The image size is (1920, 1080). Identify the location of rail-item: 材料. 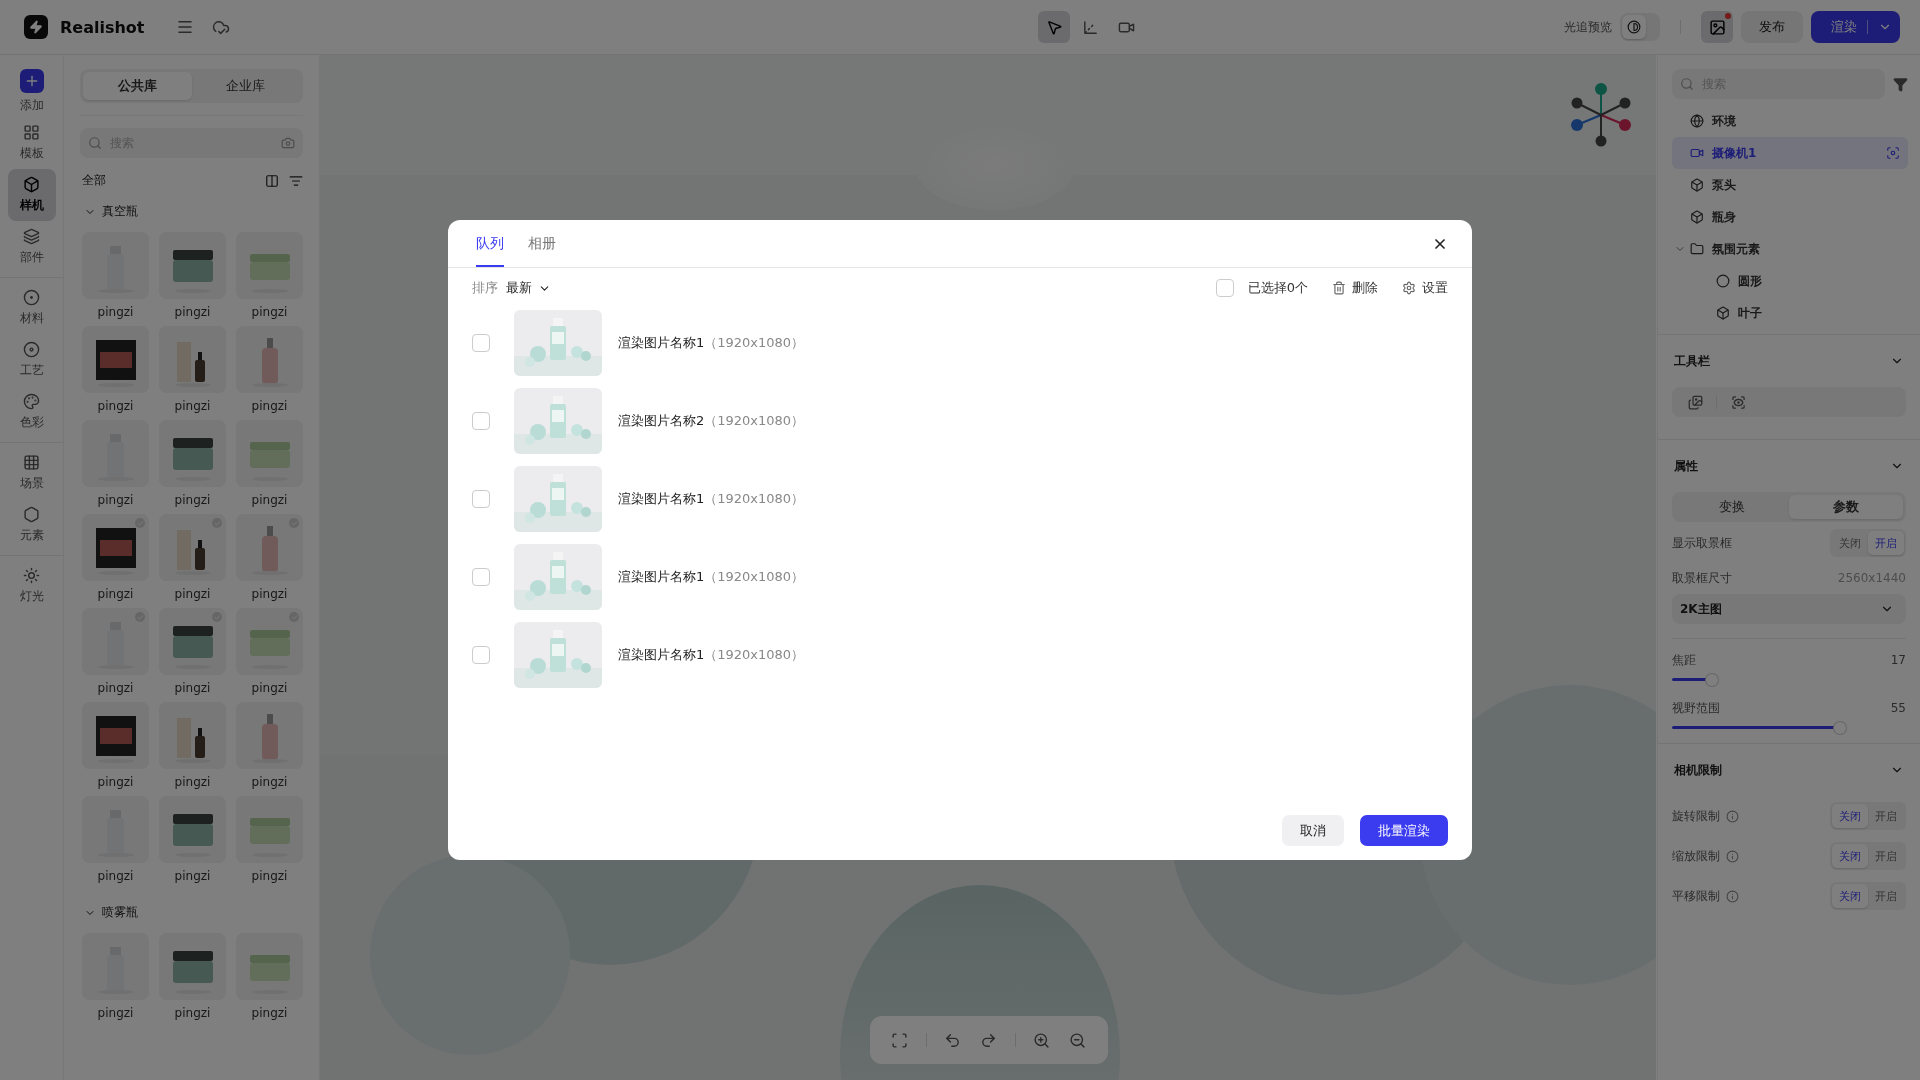
(31, 308).